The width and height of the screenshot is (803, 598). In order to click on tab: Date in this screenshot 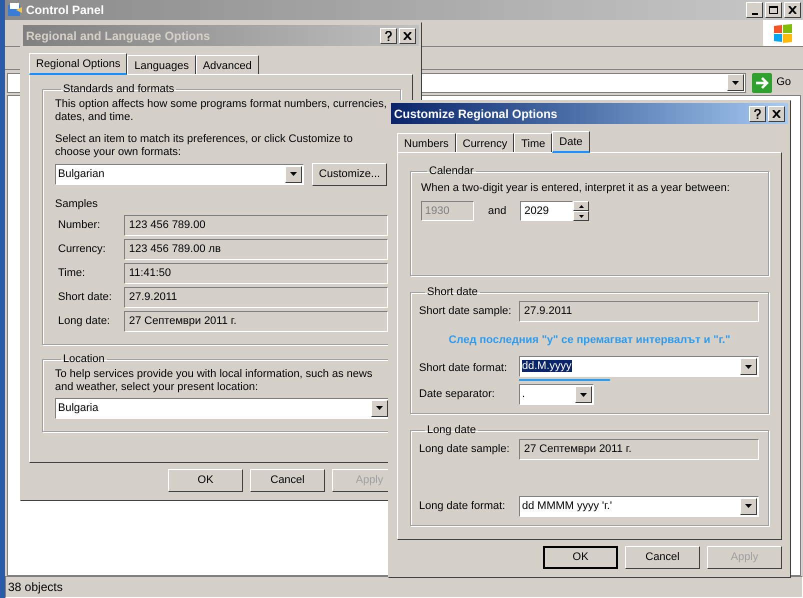, I will do `click(571, 142)`.